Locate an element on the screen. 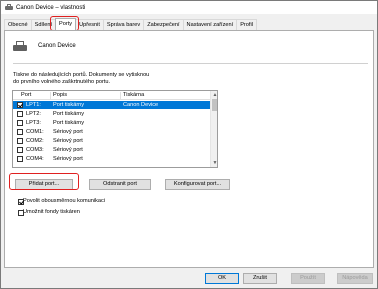 Image resolution: width=378 pixels, height=289 pixels. port-row-lpt1: LPT1: Port tiskárny Canon Device is located at coordinates (111, 105).